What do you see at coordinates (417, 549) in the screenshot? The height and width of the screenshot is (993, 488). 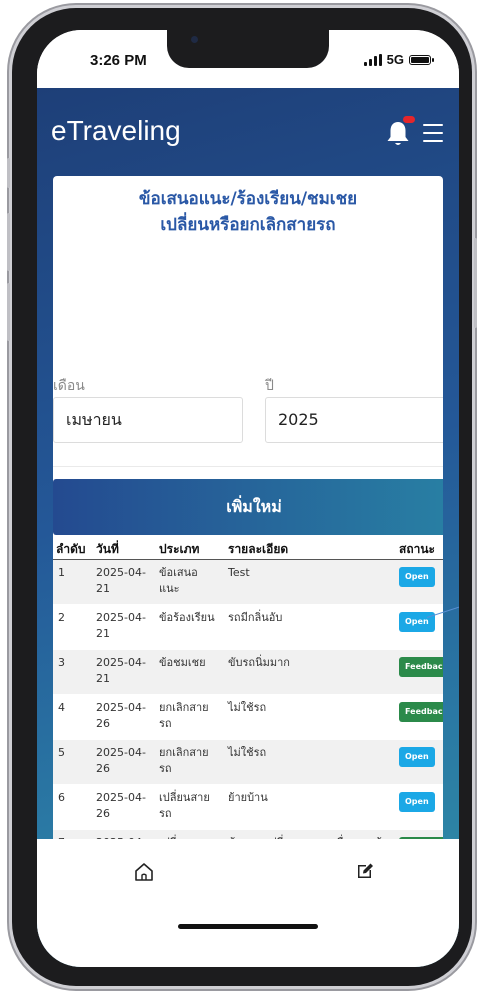 I see `col-status: สถานะ` at bounding box center [417, 549].